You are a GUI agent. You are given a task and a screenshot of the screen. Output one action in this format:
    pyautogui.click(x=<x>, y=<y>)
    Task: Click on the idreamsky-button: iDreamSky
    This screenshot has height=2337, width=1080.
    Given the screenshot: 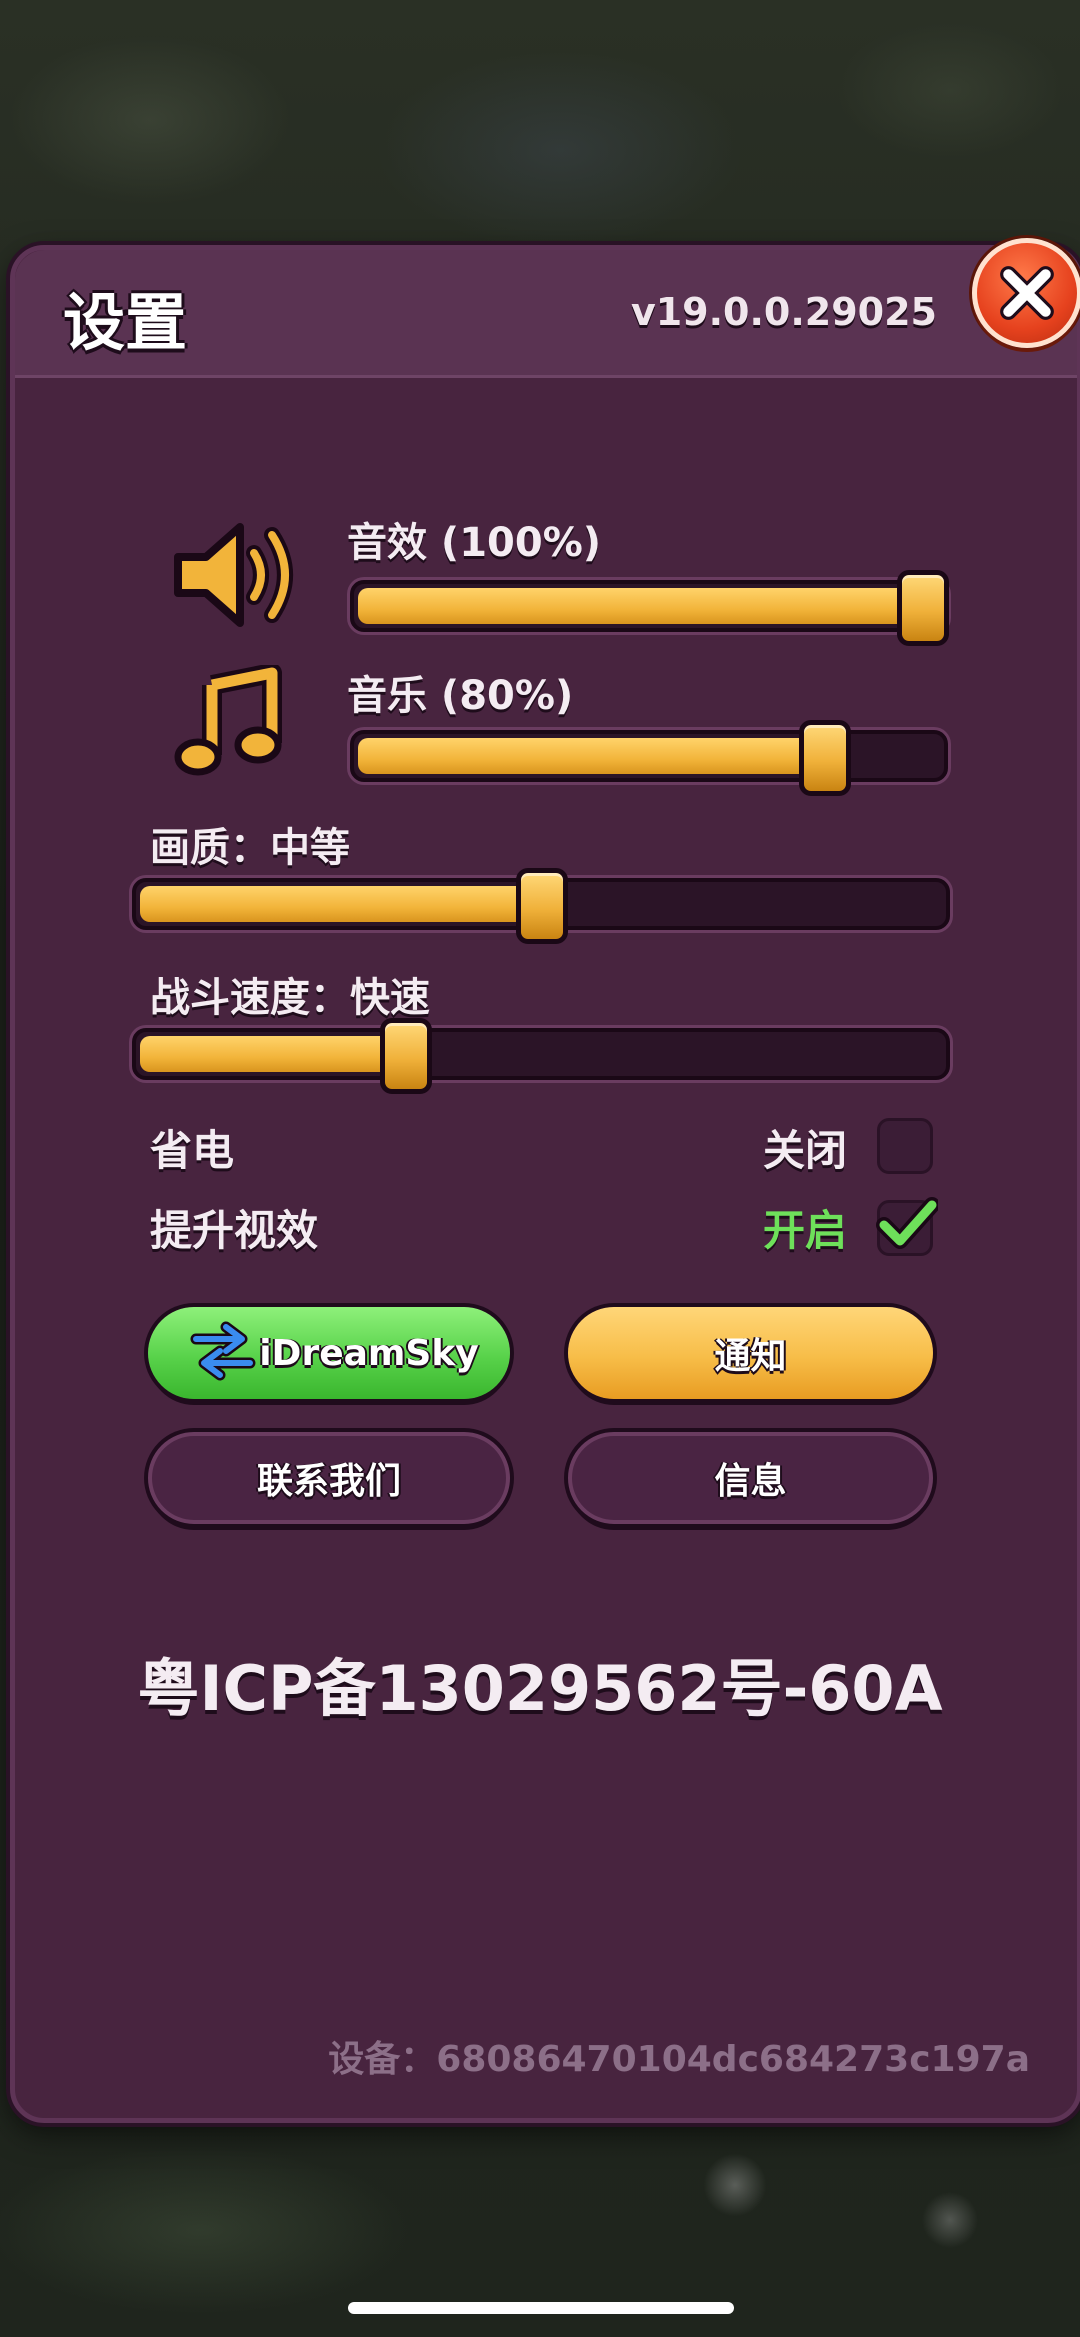 What is the action you would take?
    pyautogui.click(x=329, y=1353)
    